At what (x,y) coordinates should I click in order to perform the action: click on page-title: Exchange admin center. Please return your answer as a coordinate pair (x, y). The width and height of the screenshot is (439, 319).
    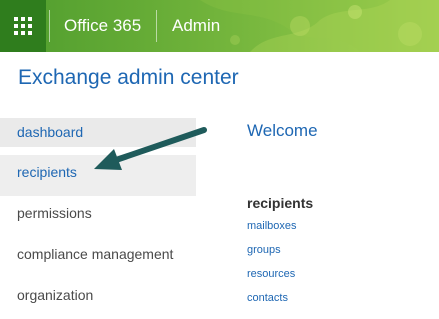
    Looking at the image, I should click on (128, 77).